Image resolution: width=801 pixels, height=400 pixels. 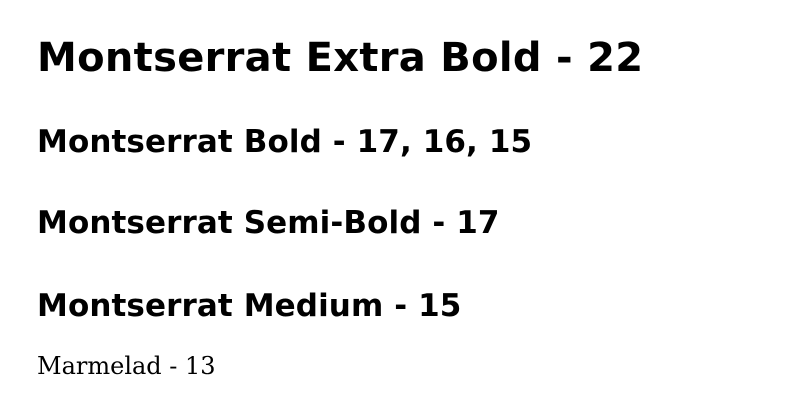 I want to click on font-sample-marmelad: Marmelad - 13, so click(x=126, y=366).